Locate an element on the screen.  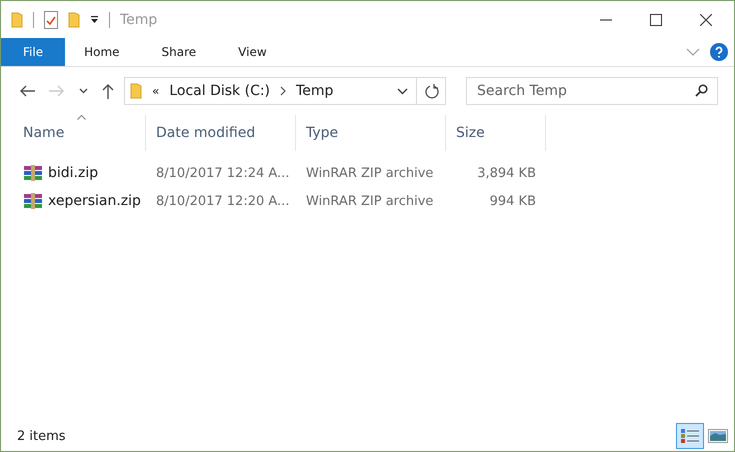
search-field: Search Temp is located at coordinates (592, 91).